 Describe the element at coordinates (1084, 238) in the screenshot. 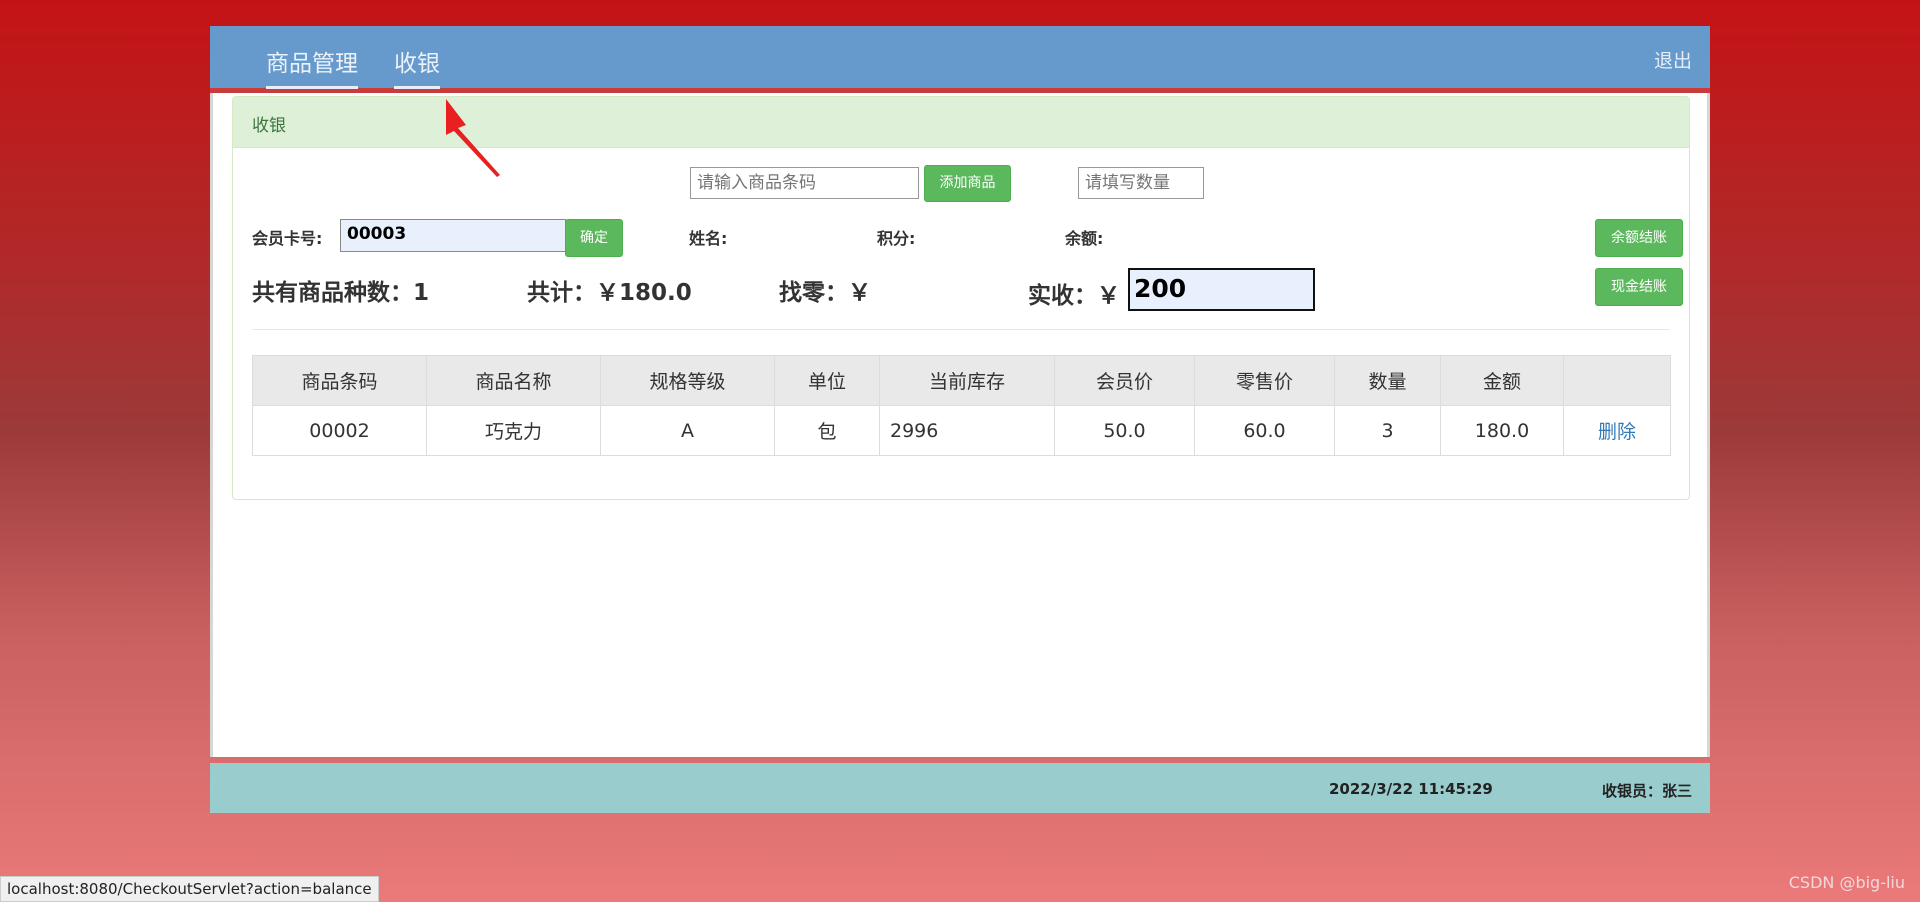

I see `member-balance-label: 余额:` at that location.